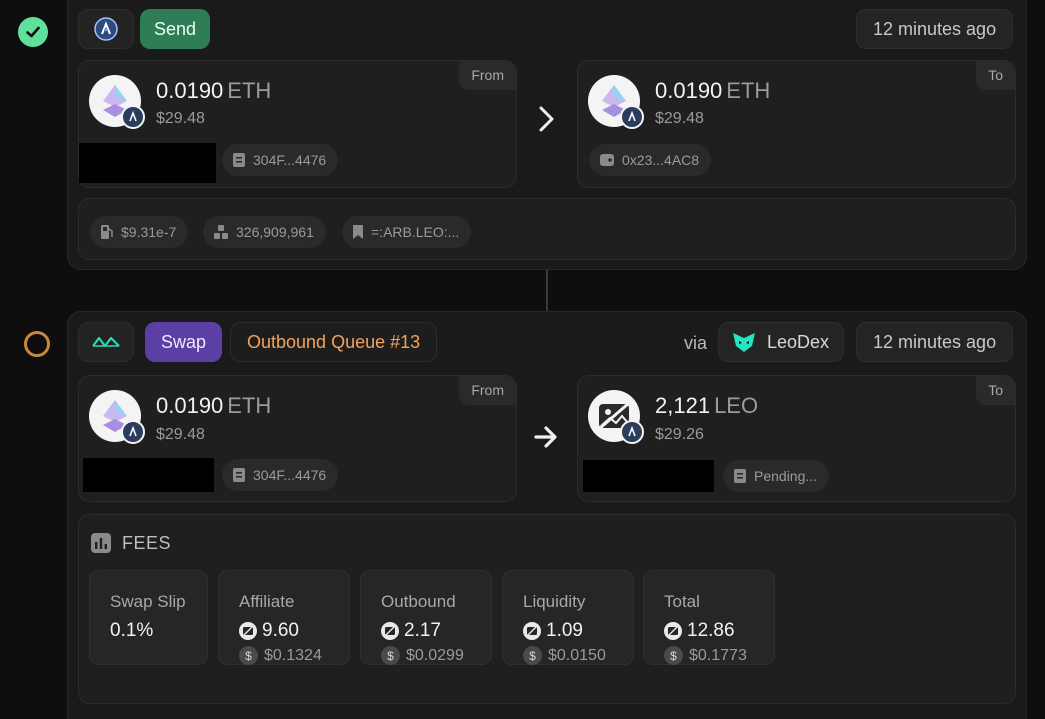 This screenshot has height=719, width=1045. I want to click on tx2-from-amount: 0.0190 ETH, so click(213, 406).